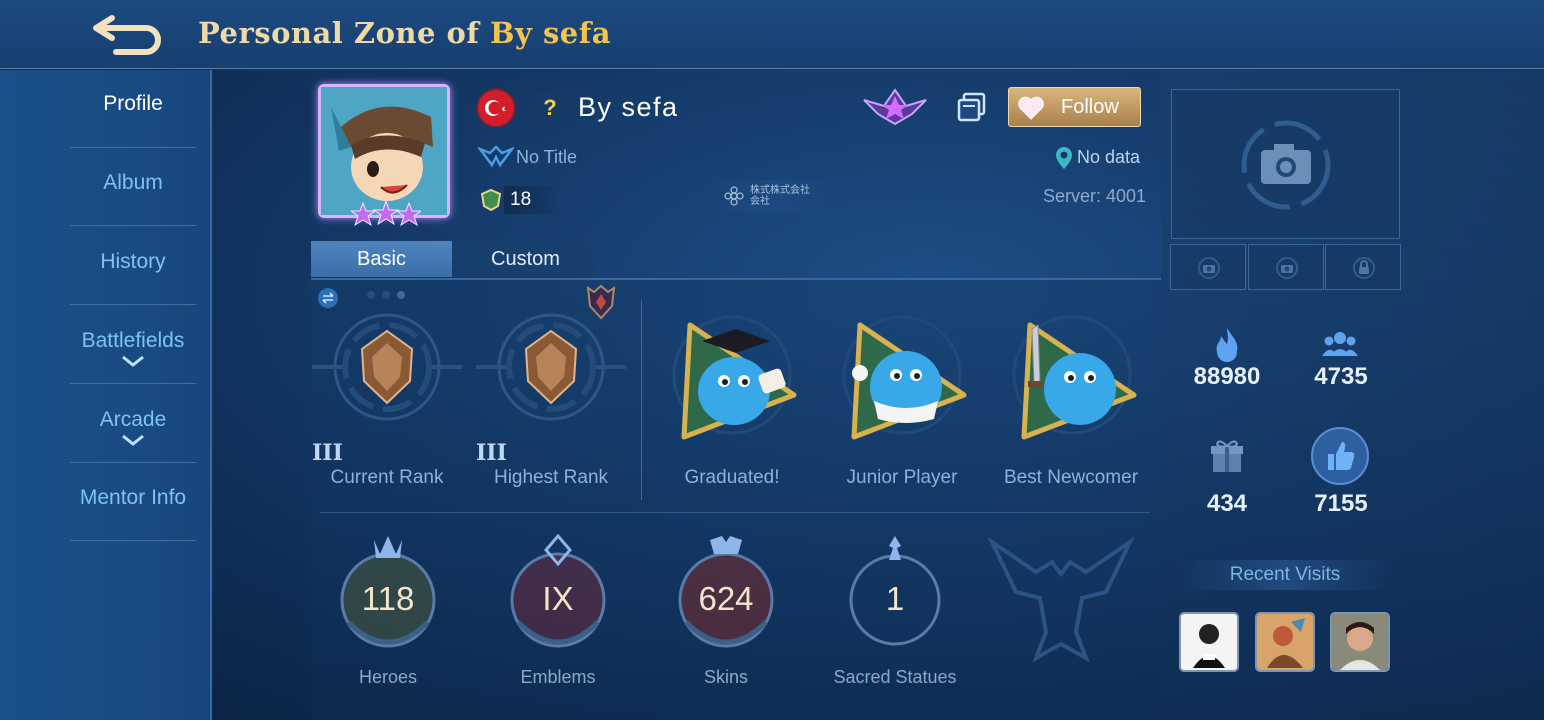 This screenshot has width=1544, height=720. What do you see at coordinates (551, 477) in the screenshot?
I see `highest-rank-label: Highest Rank` at bounding box center [551, 477].